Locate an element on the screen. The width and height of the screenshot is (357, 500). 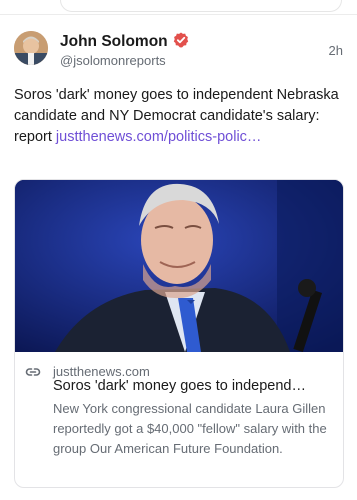
avatar is located at coordinates (31, 48).